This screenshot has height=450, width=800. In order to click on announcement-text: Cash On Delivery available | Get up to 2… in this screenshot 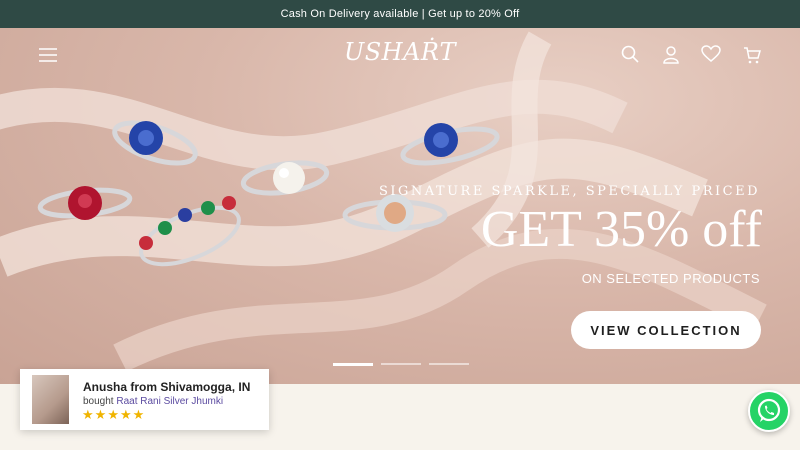, I will do `click(400, 14)`.